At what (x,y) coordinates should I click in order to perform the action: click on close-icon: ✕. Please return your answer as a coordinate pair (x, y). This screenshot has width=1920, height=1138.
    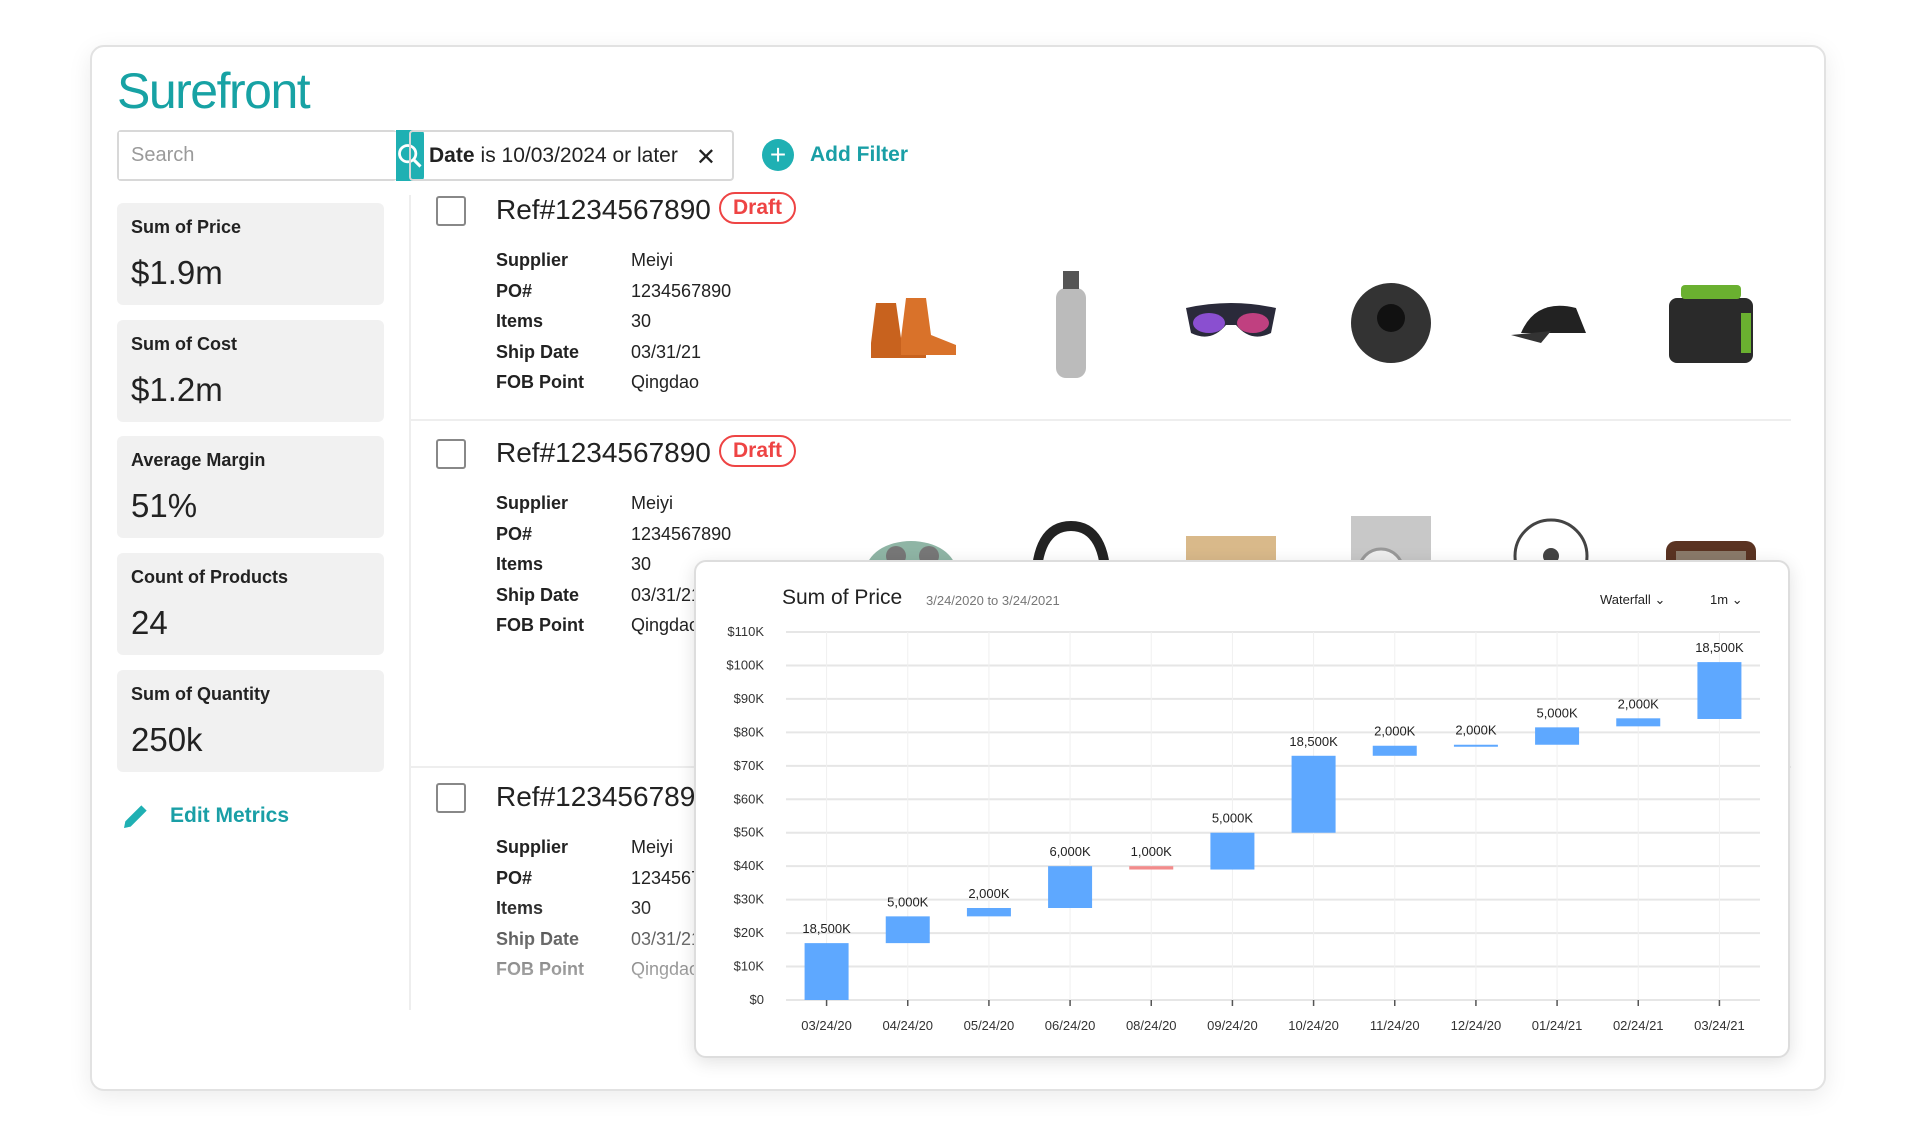
    Looking at the image, I should click on (706, 157).